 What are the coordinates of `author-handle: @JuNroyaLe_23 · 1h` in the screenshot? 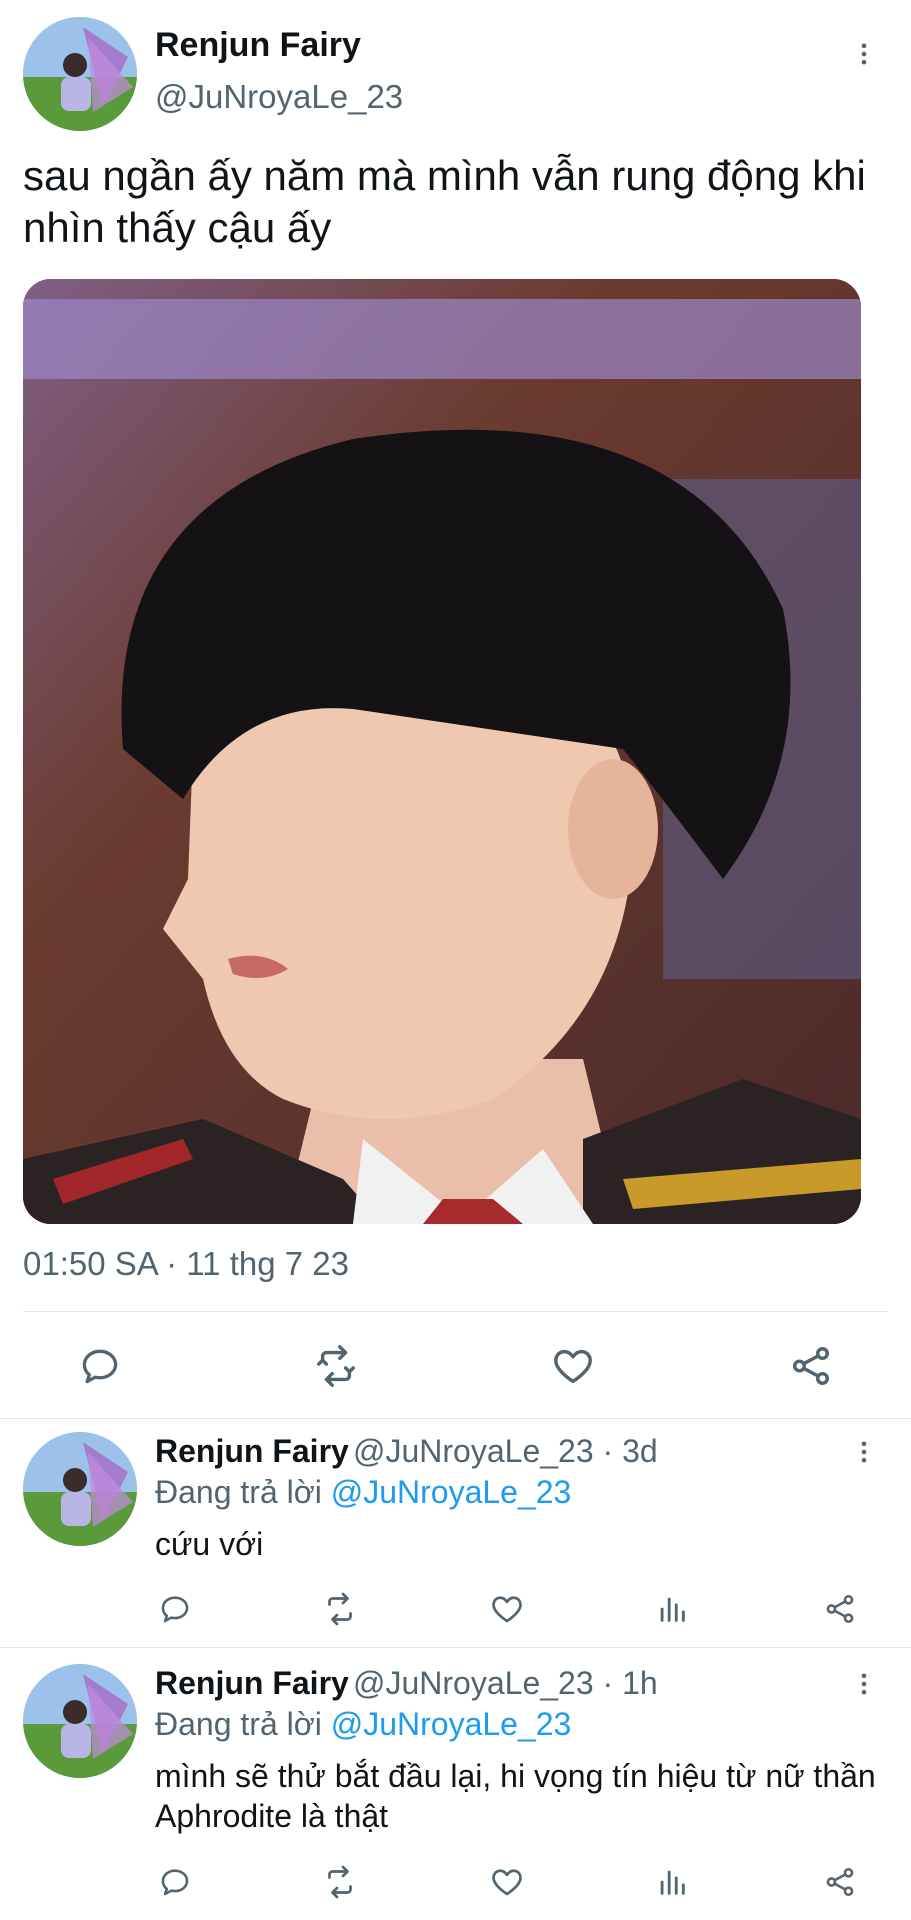 It's located at (505, 1683).